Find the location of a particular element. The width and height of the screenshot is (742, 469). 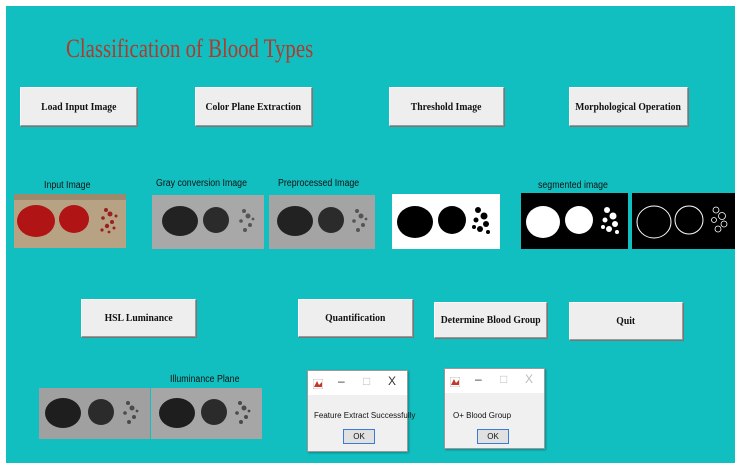

edge-image is located at coordinates (683, 221).